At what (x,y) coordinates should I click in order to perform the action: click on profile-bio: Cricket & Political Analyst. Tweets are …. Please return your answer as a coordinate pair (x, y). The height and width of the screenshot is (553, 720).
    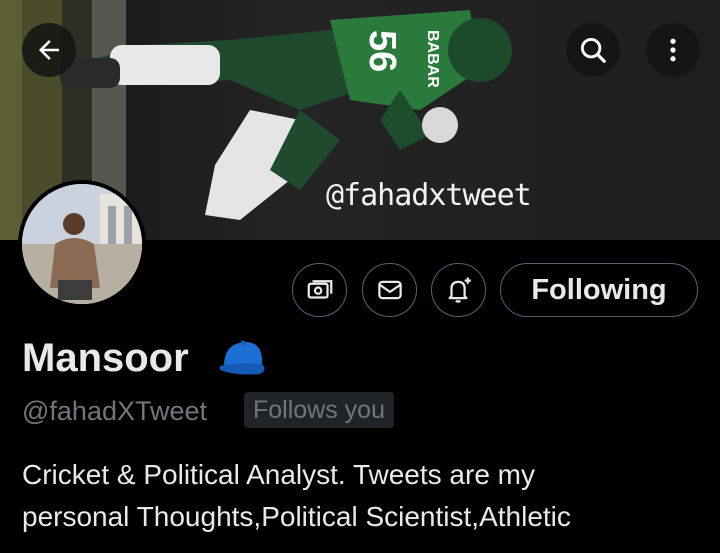
    Looking at the image, I should click on (362, 496).